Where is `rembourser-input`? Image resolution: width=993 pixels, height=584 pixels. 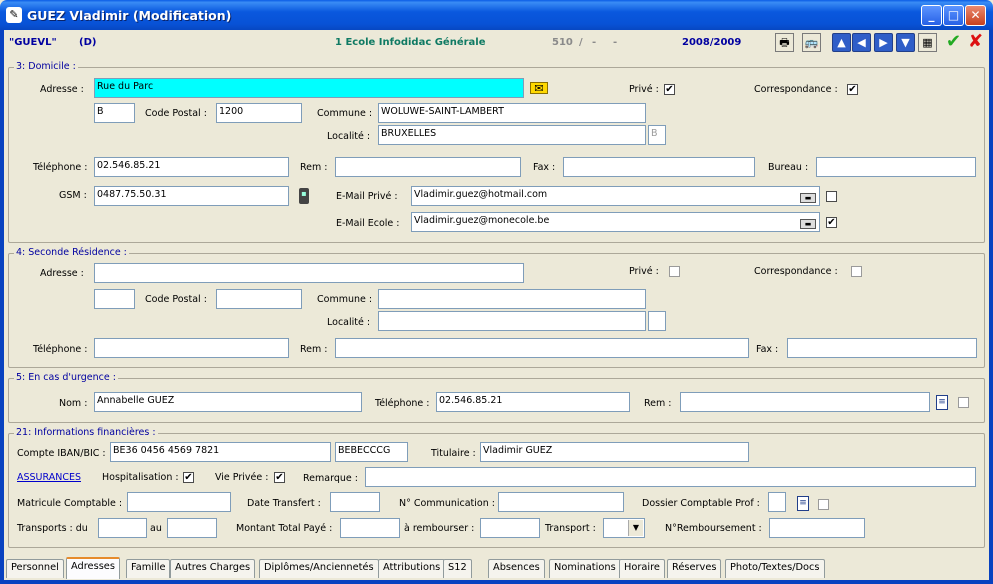 rembourser-input is located at coordinates (510, 528).